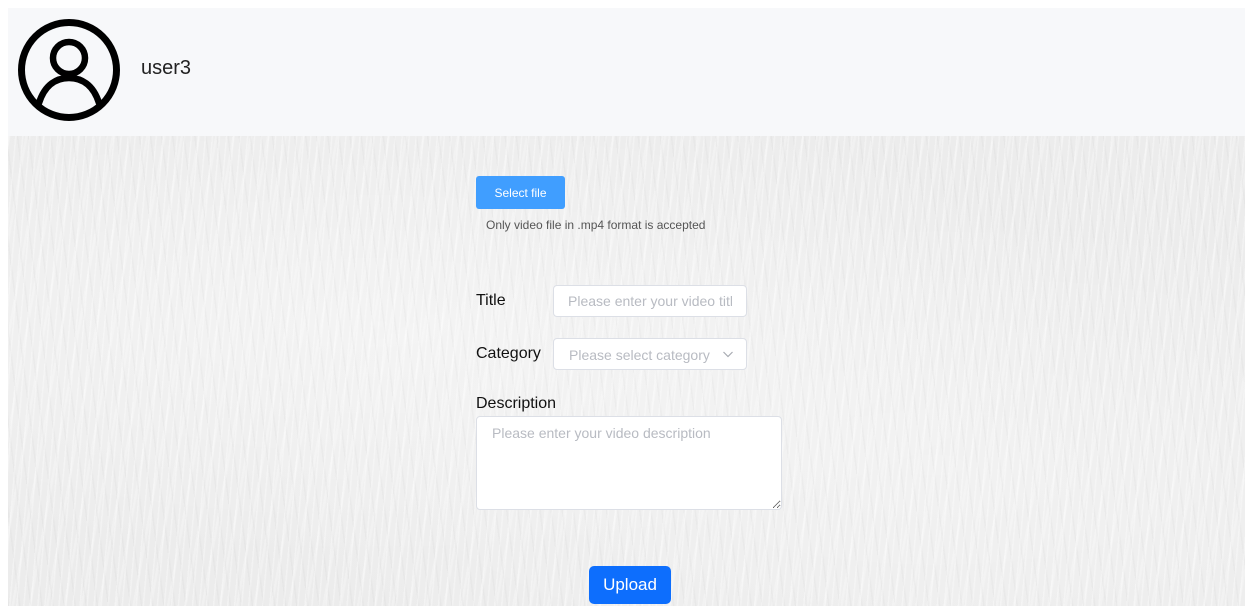 This screenshot has width=1245, height=606. I want to click on upload-button: Upload, so click(630, 585).